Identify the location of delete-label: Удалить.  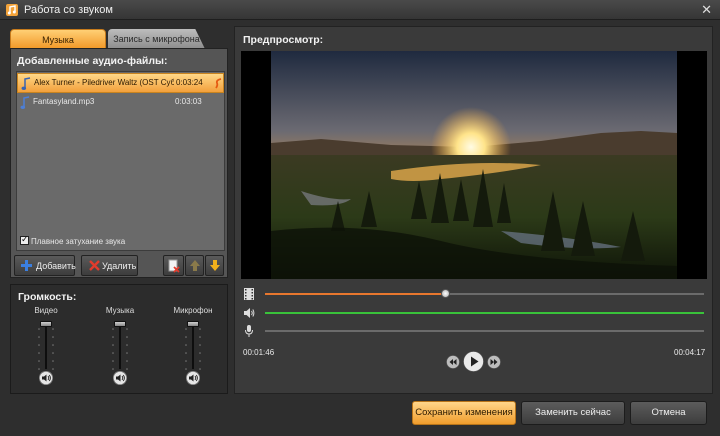
(119, 266).